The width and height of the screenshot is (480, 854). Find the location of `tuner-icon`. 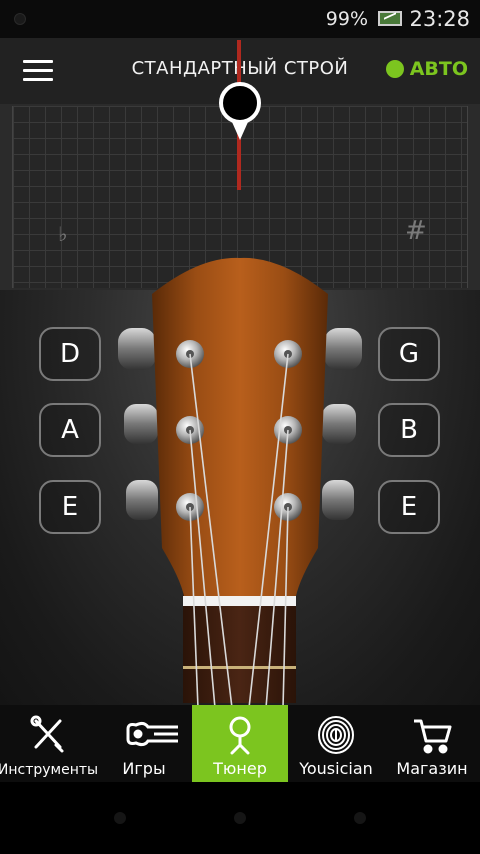

tuner-icon is located at coordinates (240, 735).